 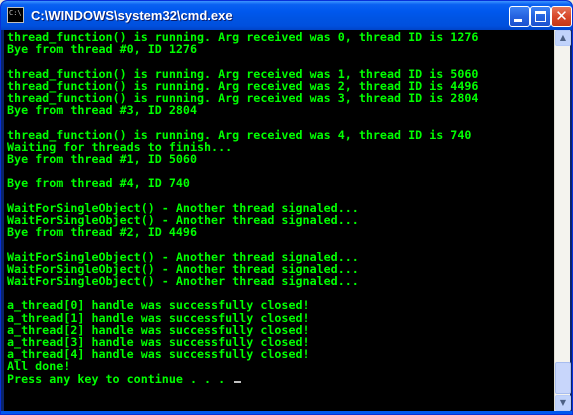 What do you see at coordinates (102, 110) in the screenshot?
I see `console-line: Bye from thread #3, ID 2804` at bounding box center [102, 110].